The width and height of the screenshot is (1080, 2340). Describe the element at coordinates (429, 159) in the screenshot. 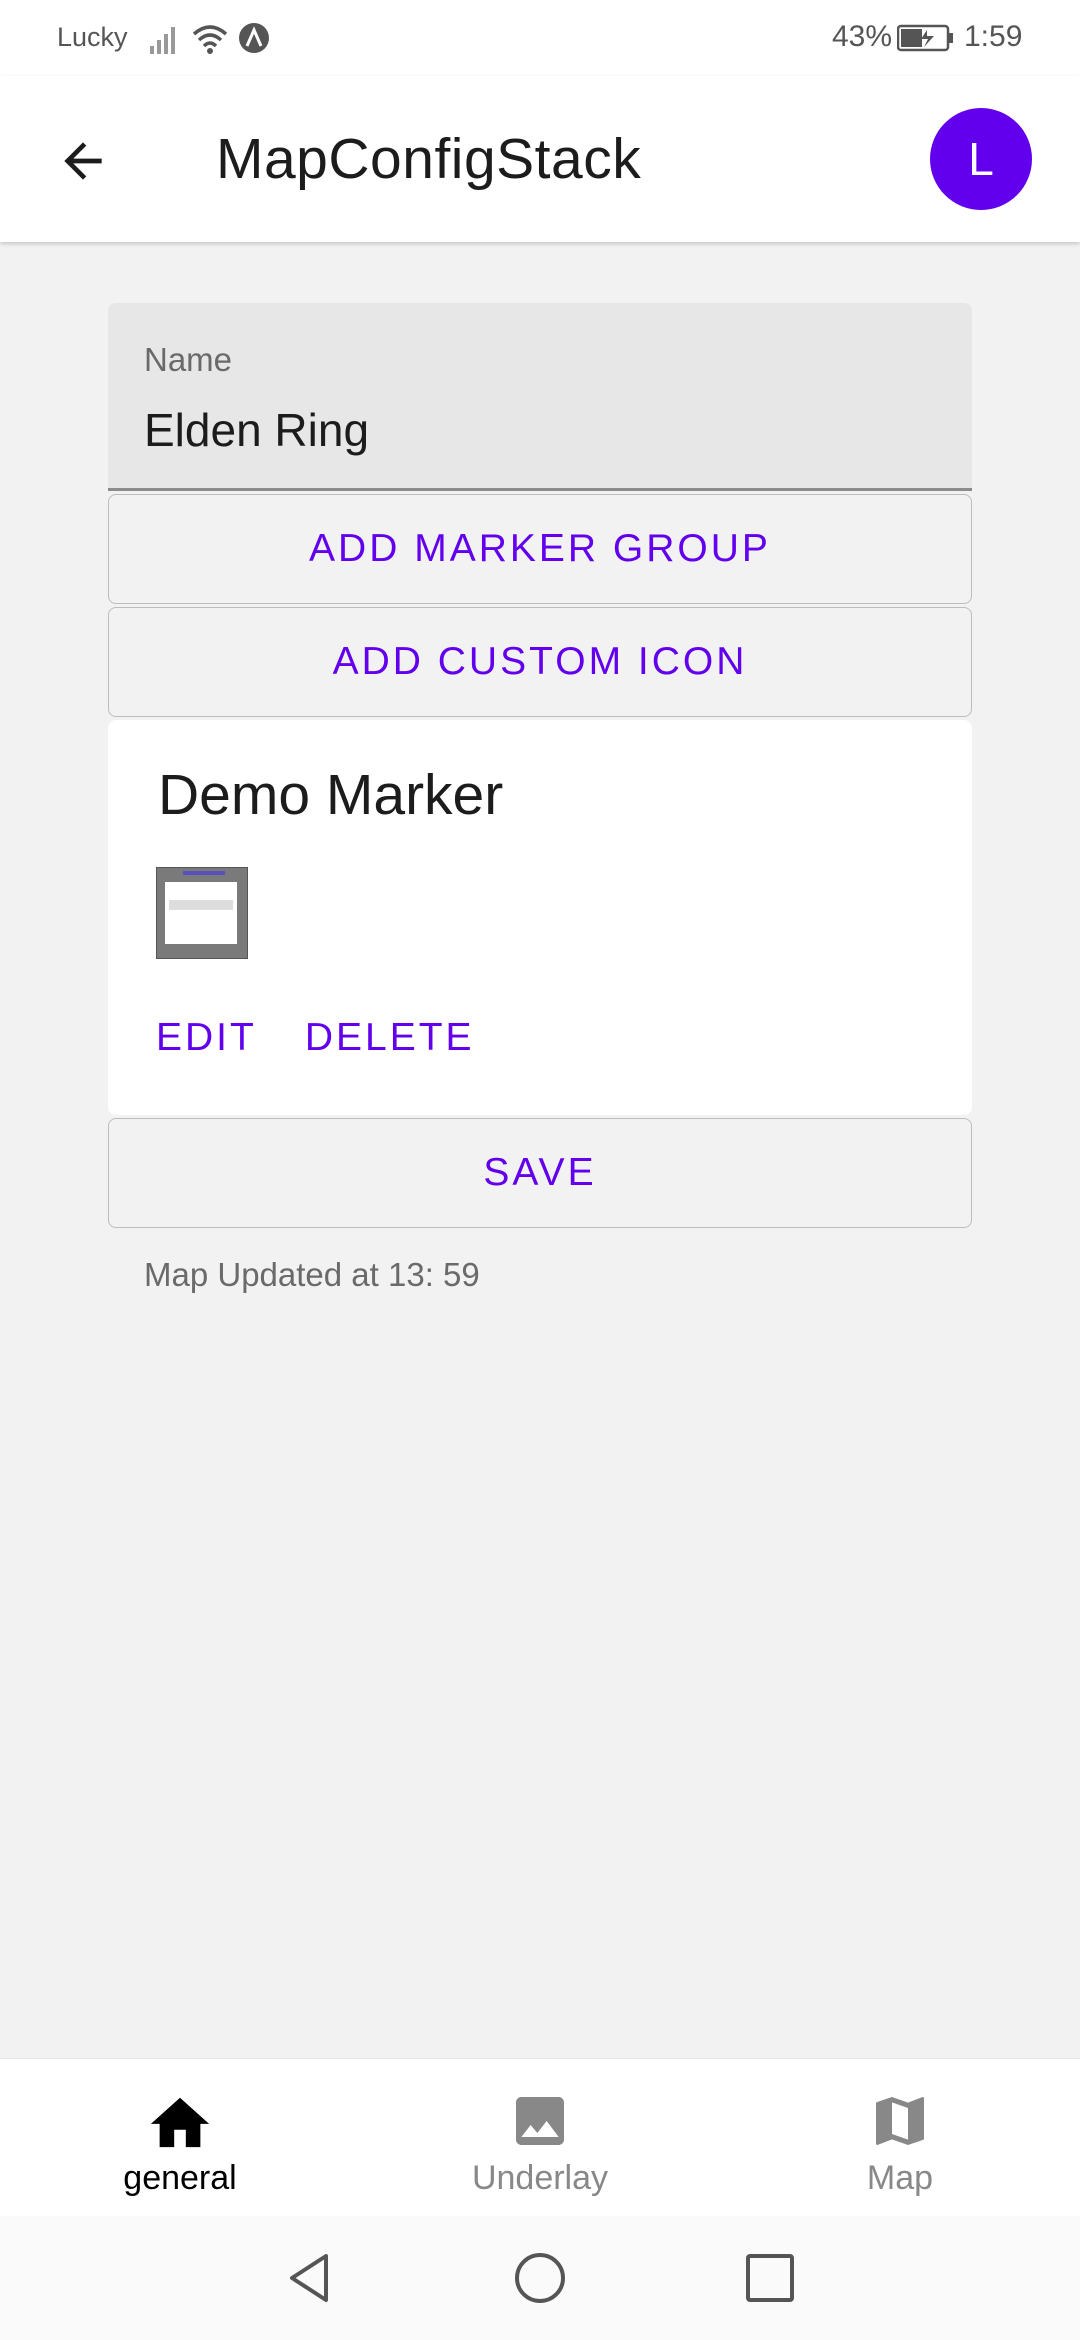

I see `page-title: MapConfigStack` at that location.